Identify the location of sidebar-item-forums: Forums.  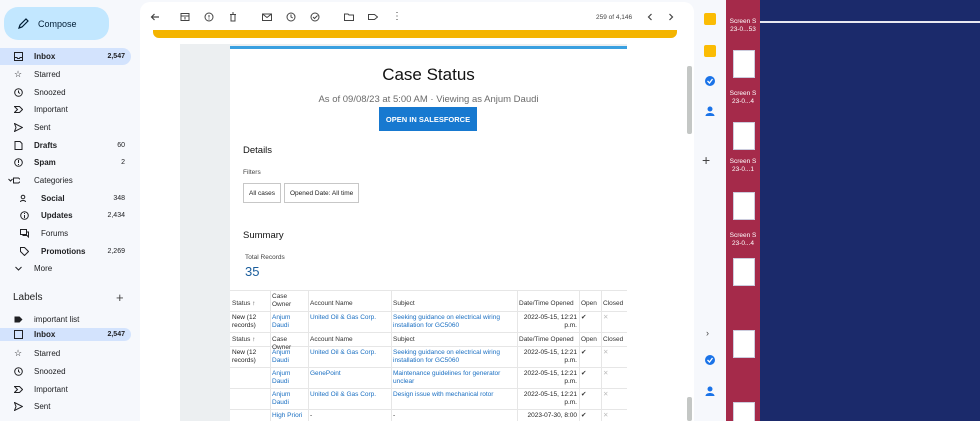
(65, 233).